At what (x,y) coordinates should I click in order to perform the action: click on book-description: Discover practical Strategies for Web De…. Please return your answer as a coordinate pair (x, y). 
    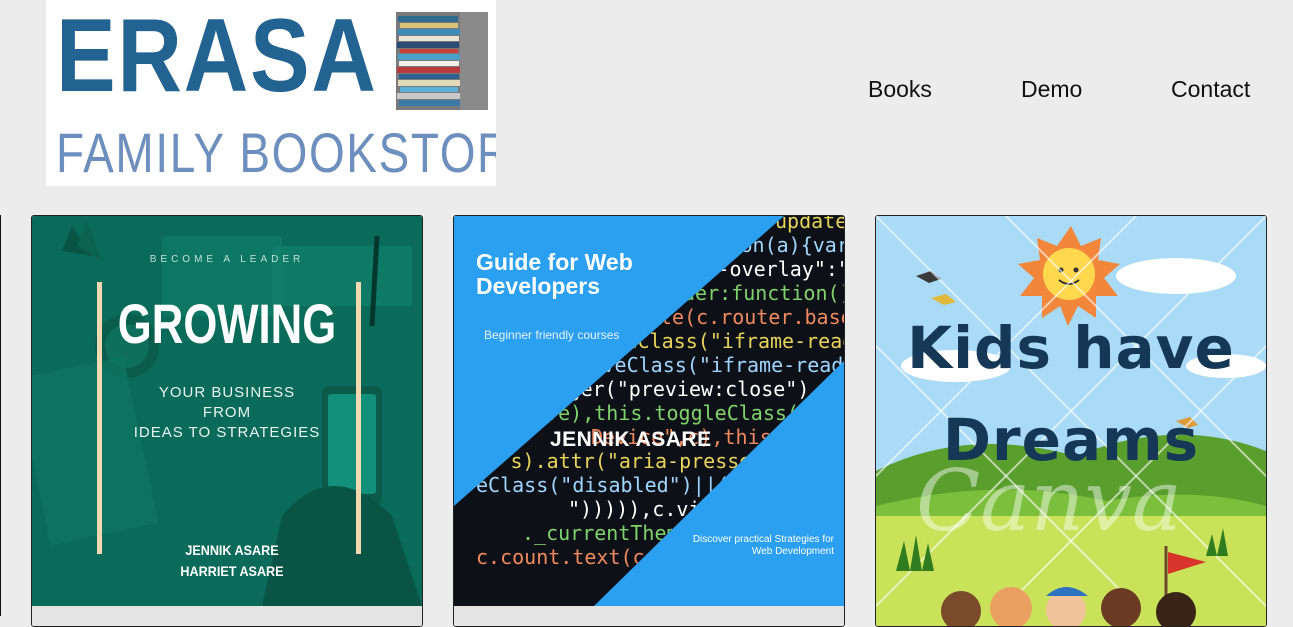
    Looking at the image, I should click on (763, 545).